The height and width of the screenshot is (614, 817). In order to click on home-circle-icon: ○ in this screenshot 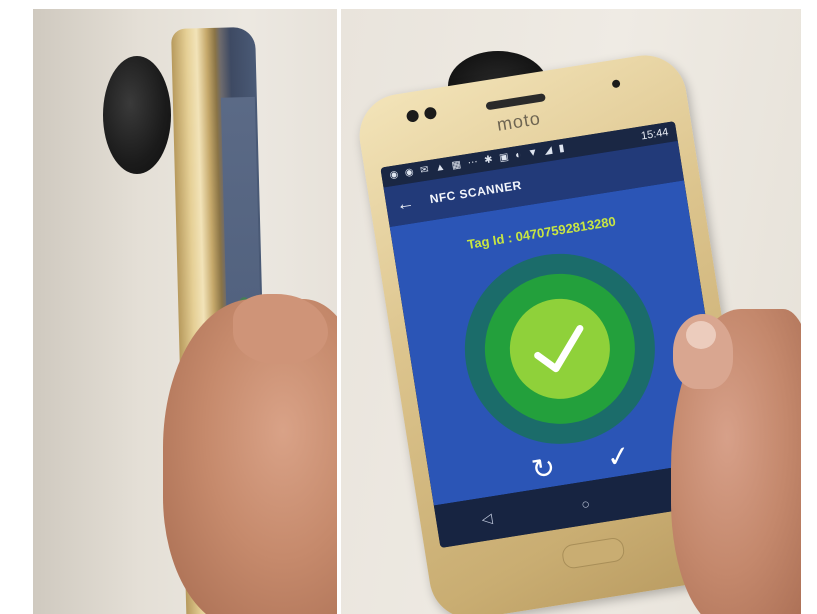, I will do `click(585, 503)`.